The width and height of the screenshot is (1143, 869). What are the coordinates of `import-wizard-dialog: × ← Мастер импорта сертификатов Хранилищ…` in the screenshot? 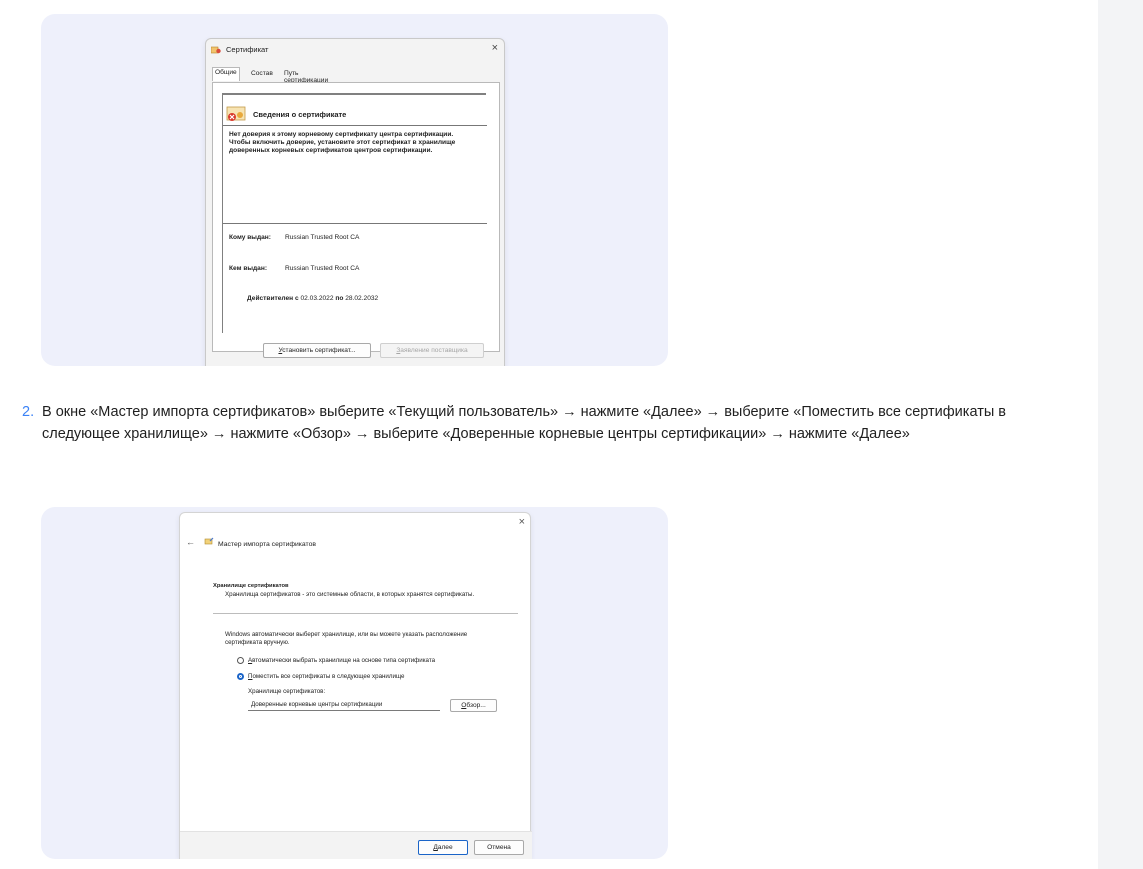 It's located at (355, 685).